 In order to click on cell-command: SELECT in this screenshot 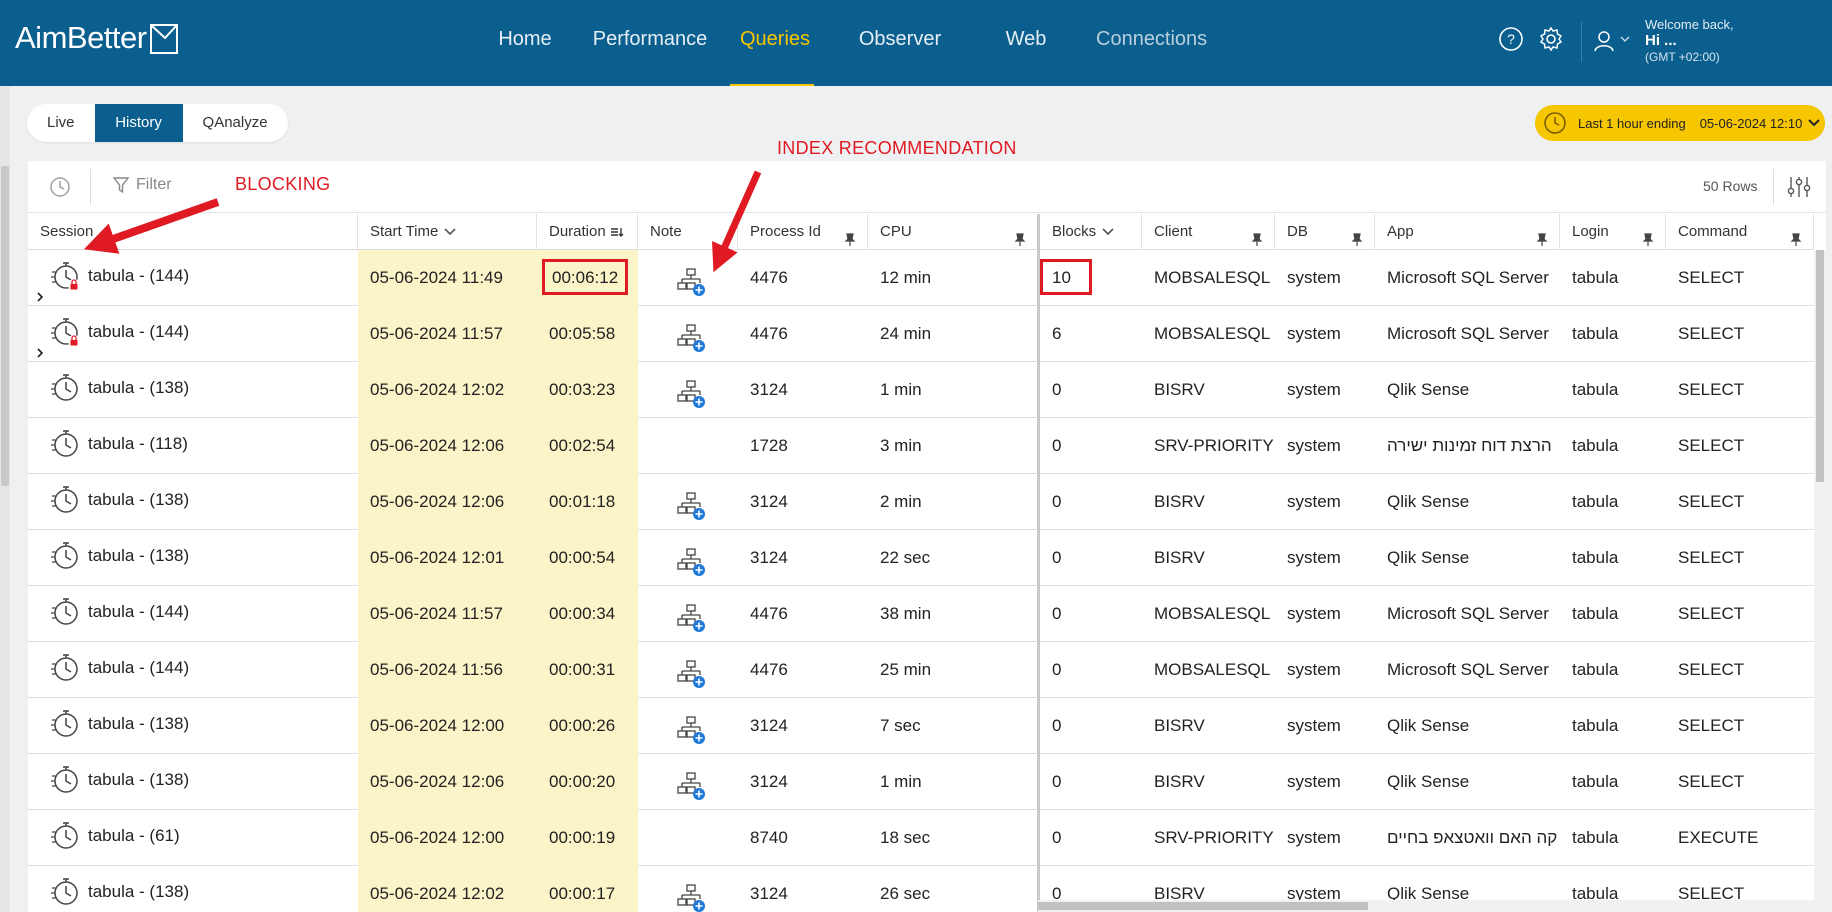, I will do `click(1711, 725)`.